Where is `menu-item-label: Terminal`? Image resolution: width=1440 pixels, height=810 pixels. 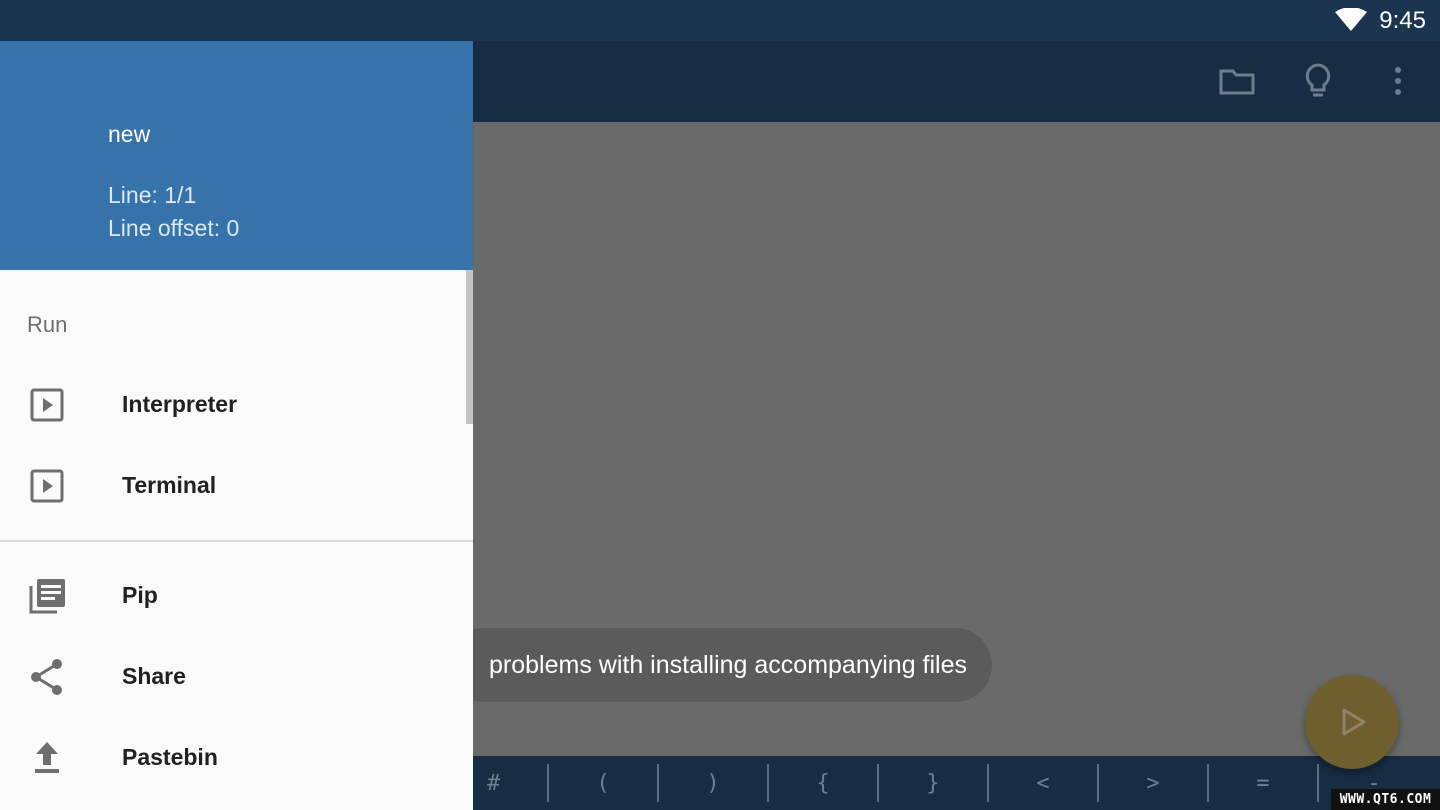 menu-item-label: Terminal is located at coordinates (169, 485).